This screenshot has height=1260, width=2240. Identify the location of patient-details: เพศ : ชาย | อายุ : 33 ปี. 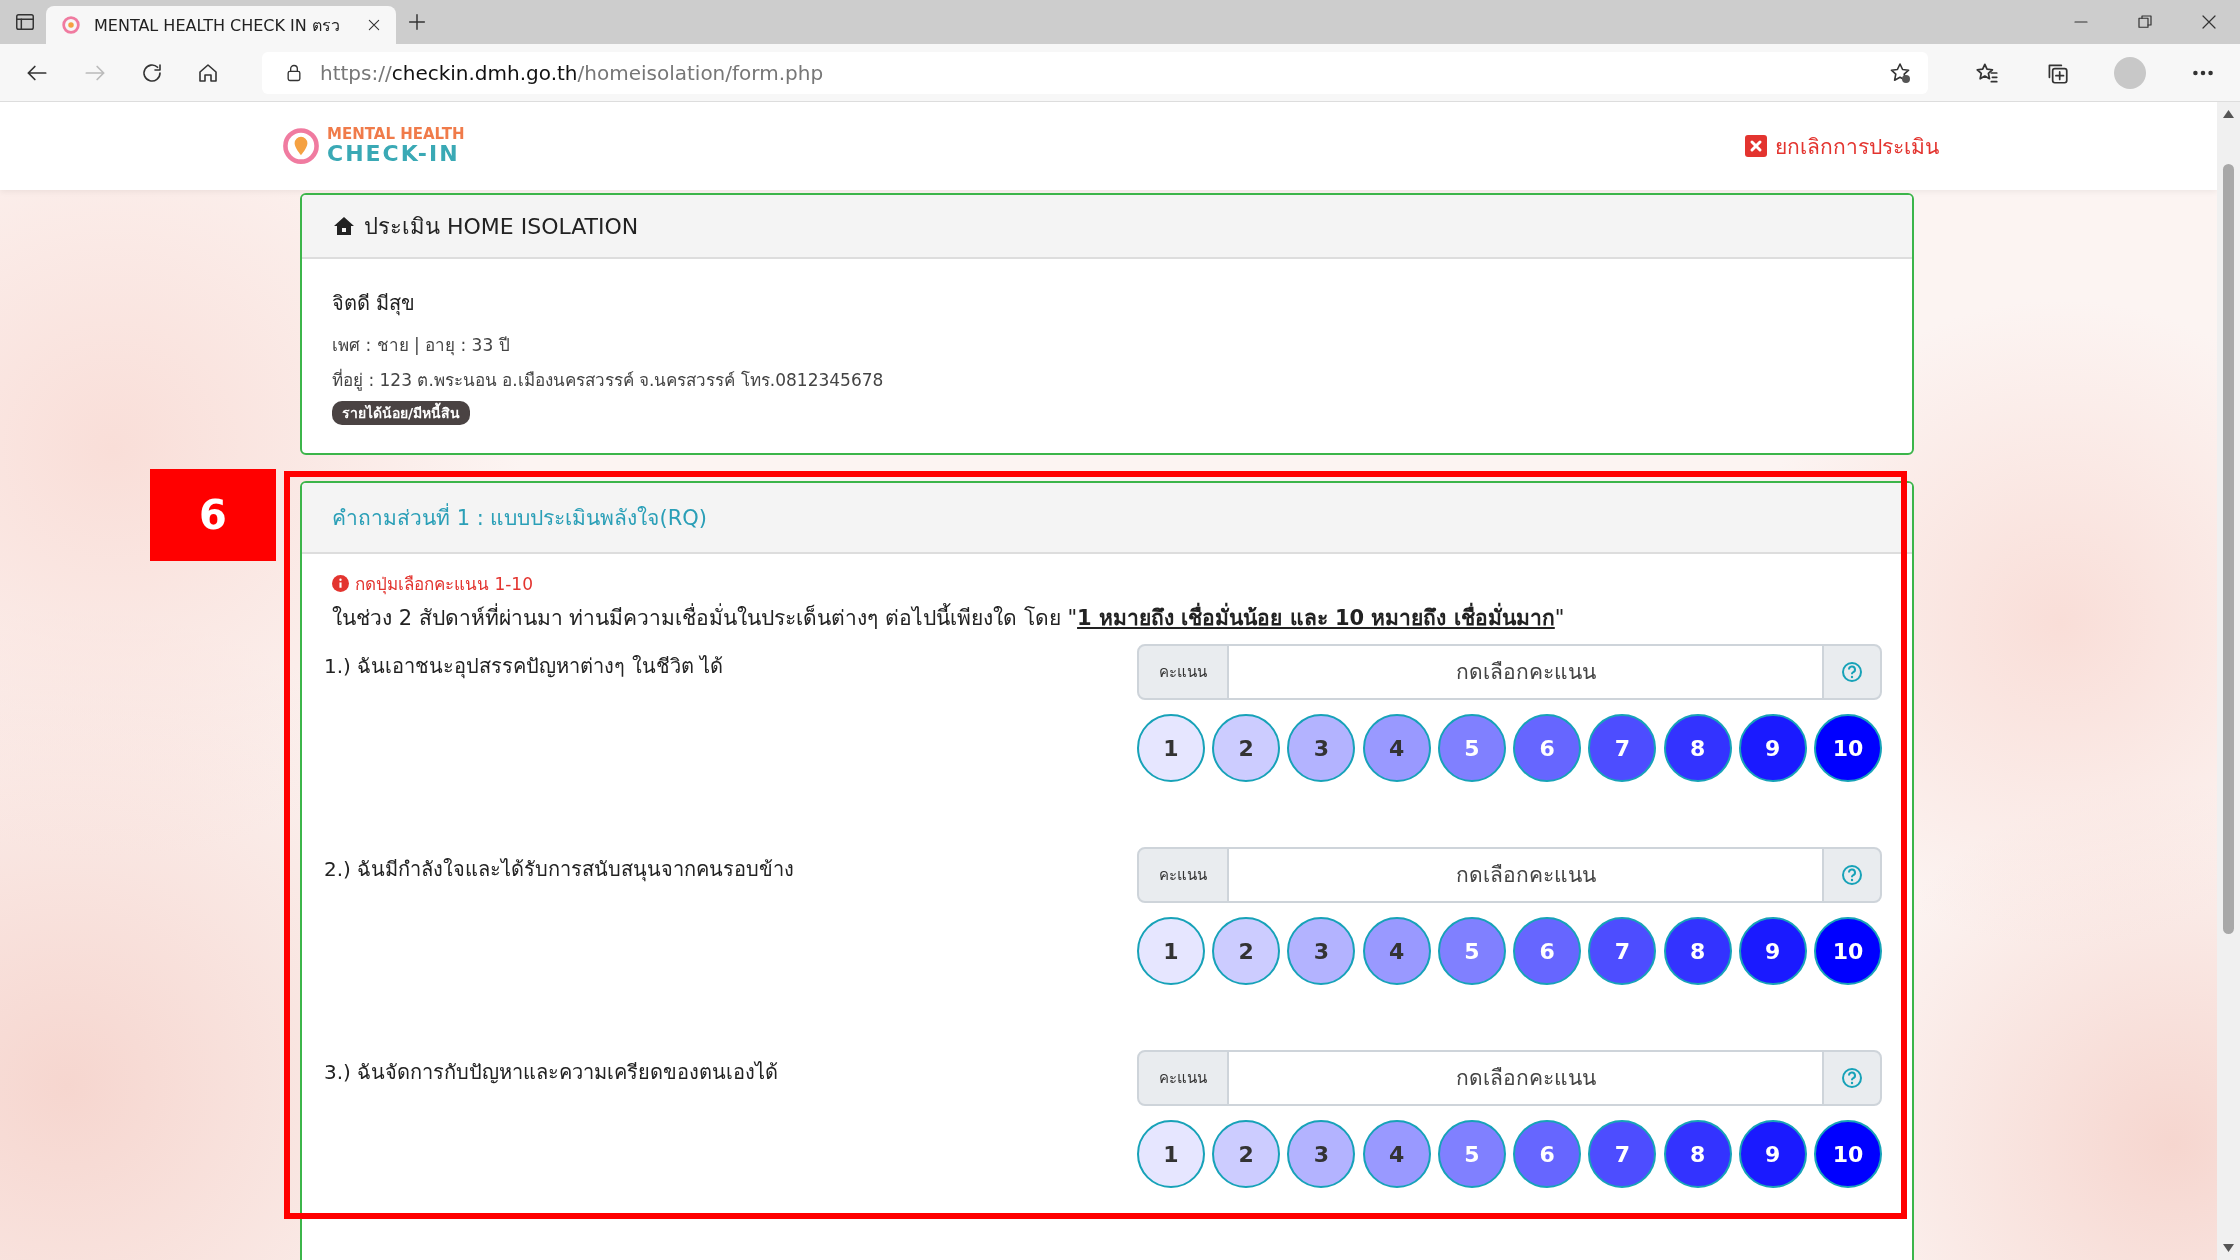
(421, 346).